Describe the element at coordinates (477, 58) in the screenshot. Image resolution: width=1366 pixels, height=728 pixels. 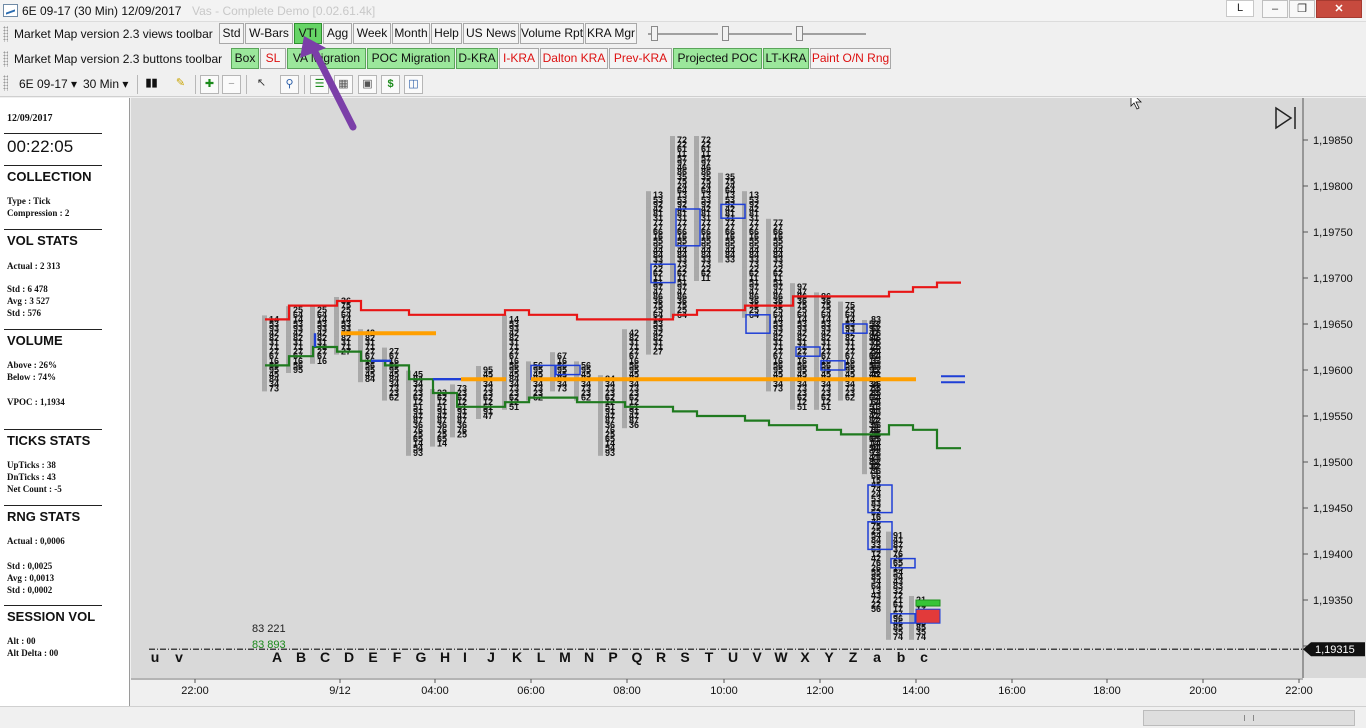
I see `d-kra-button: D-KRA` at that location.